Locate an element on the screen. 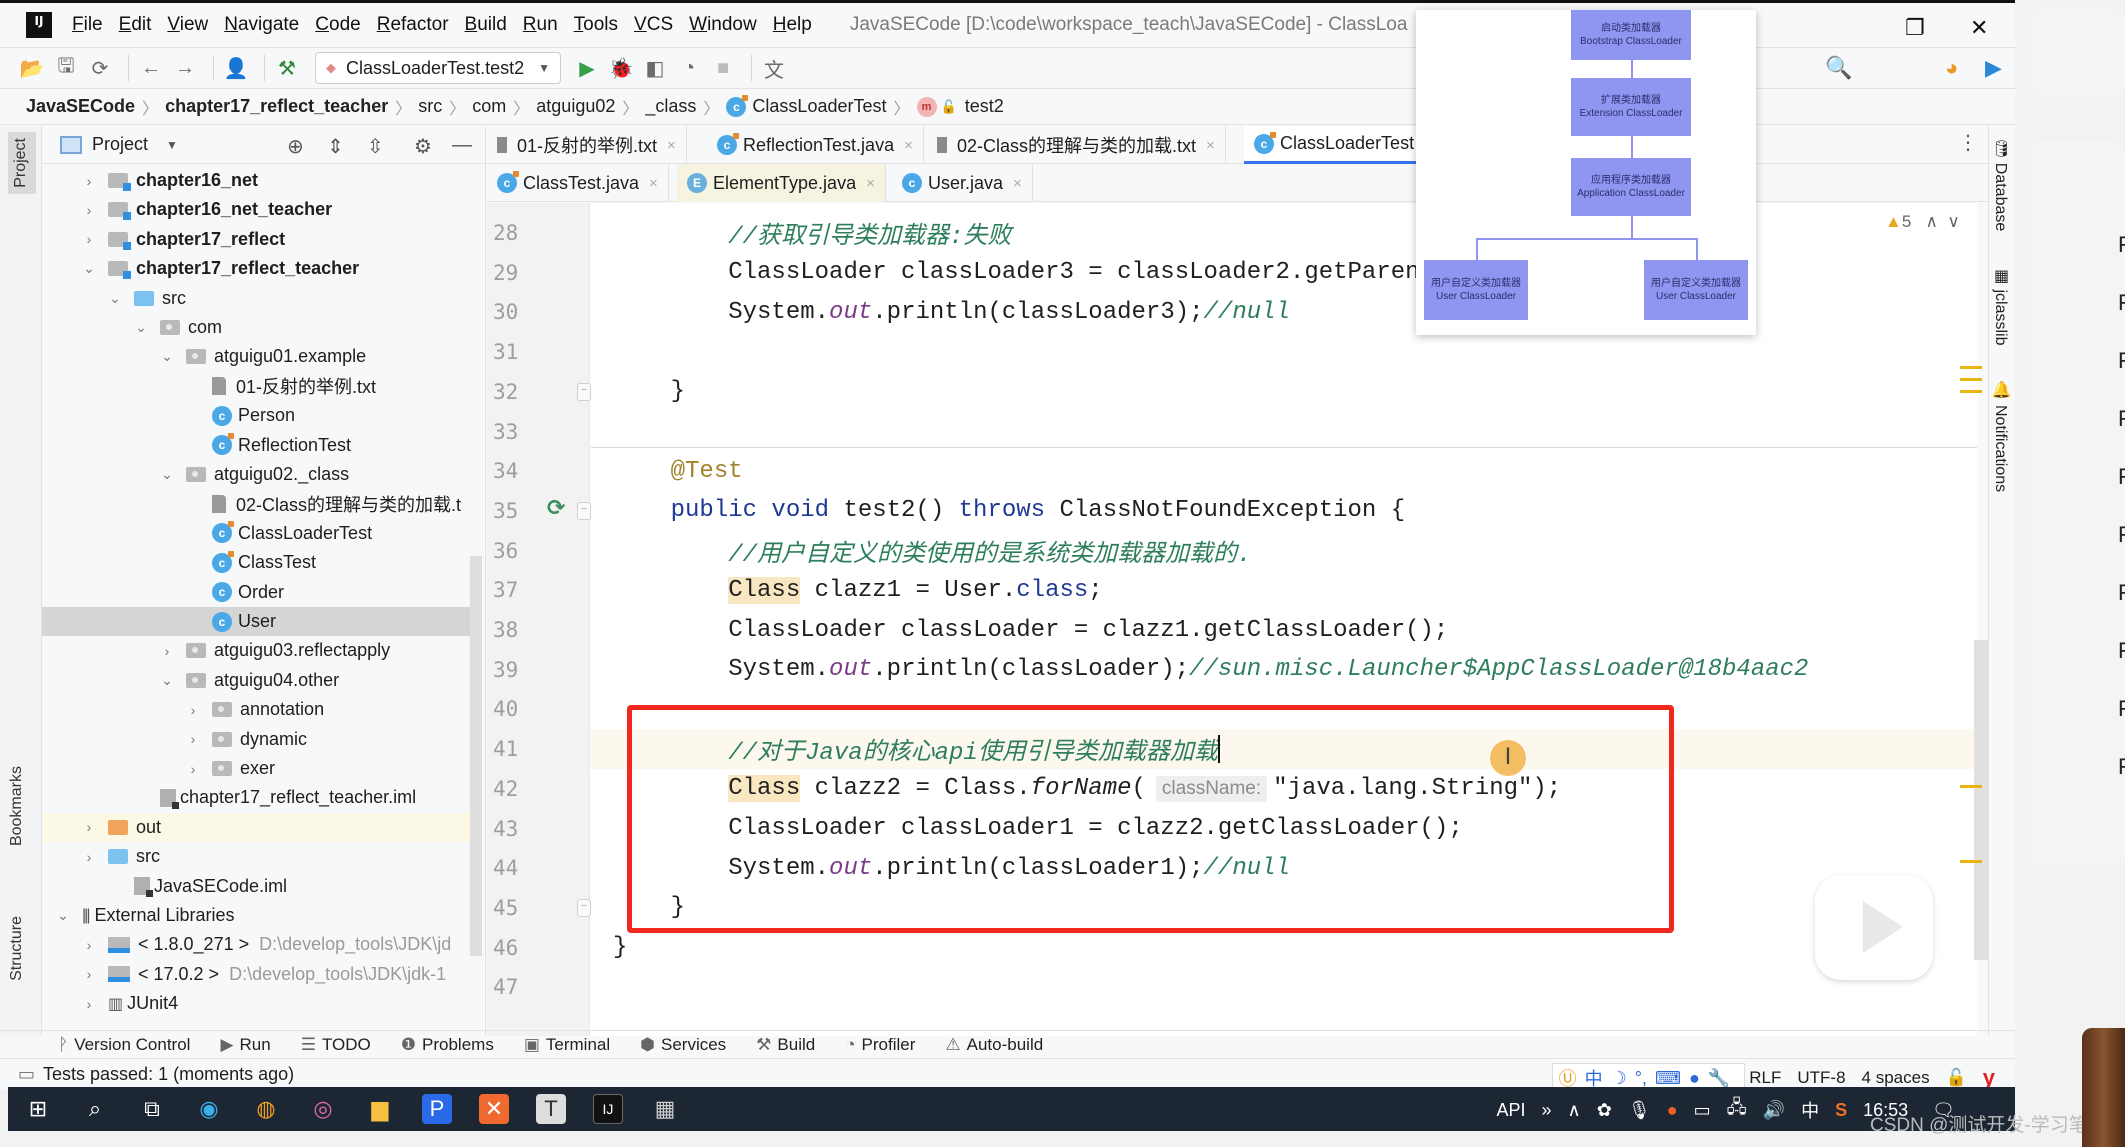  code-line: System. out .println(classLoader3);//null is located at coordinates (951, 312).